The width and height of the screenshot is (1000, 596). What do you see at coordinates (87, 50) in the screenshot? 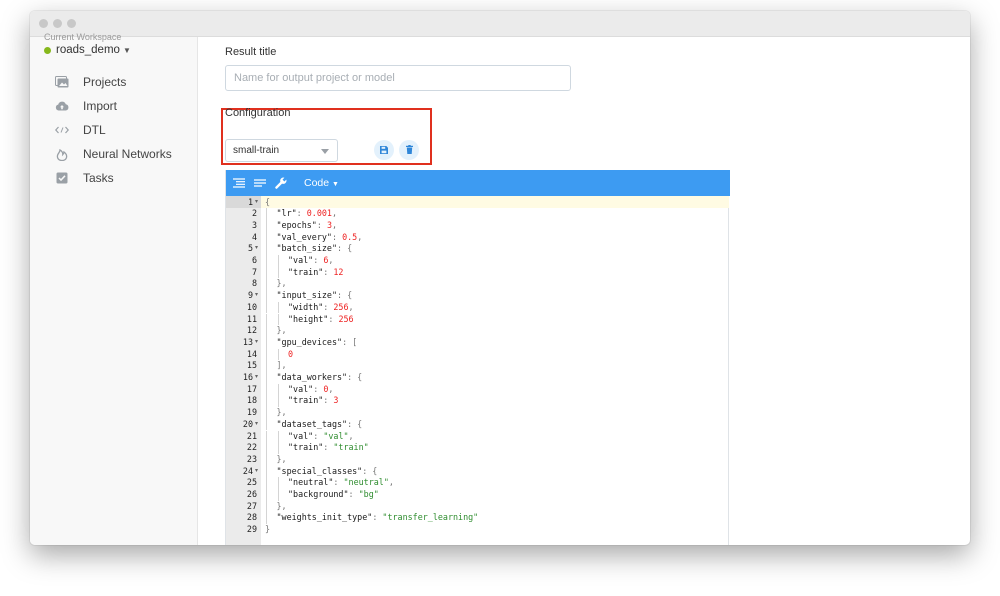
I see `workspace-selector: roads_demo ▼` at bounding box center [87, 50].